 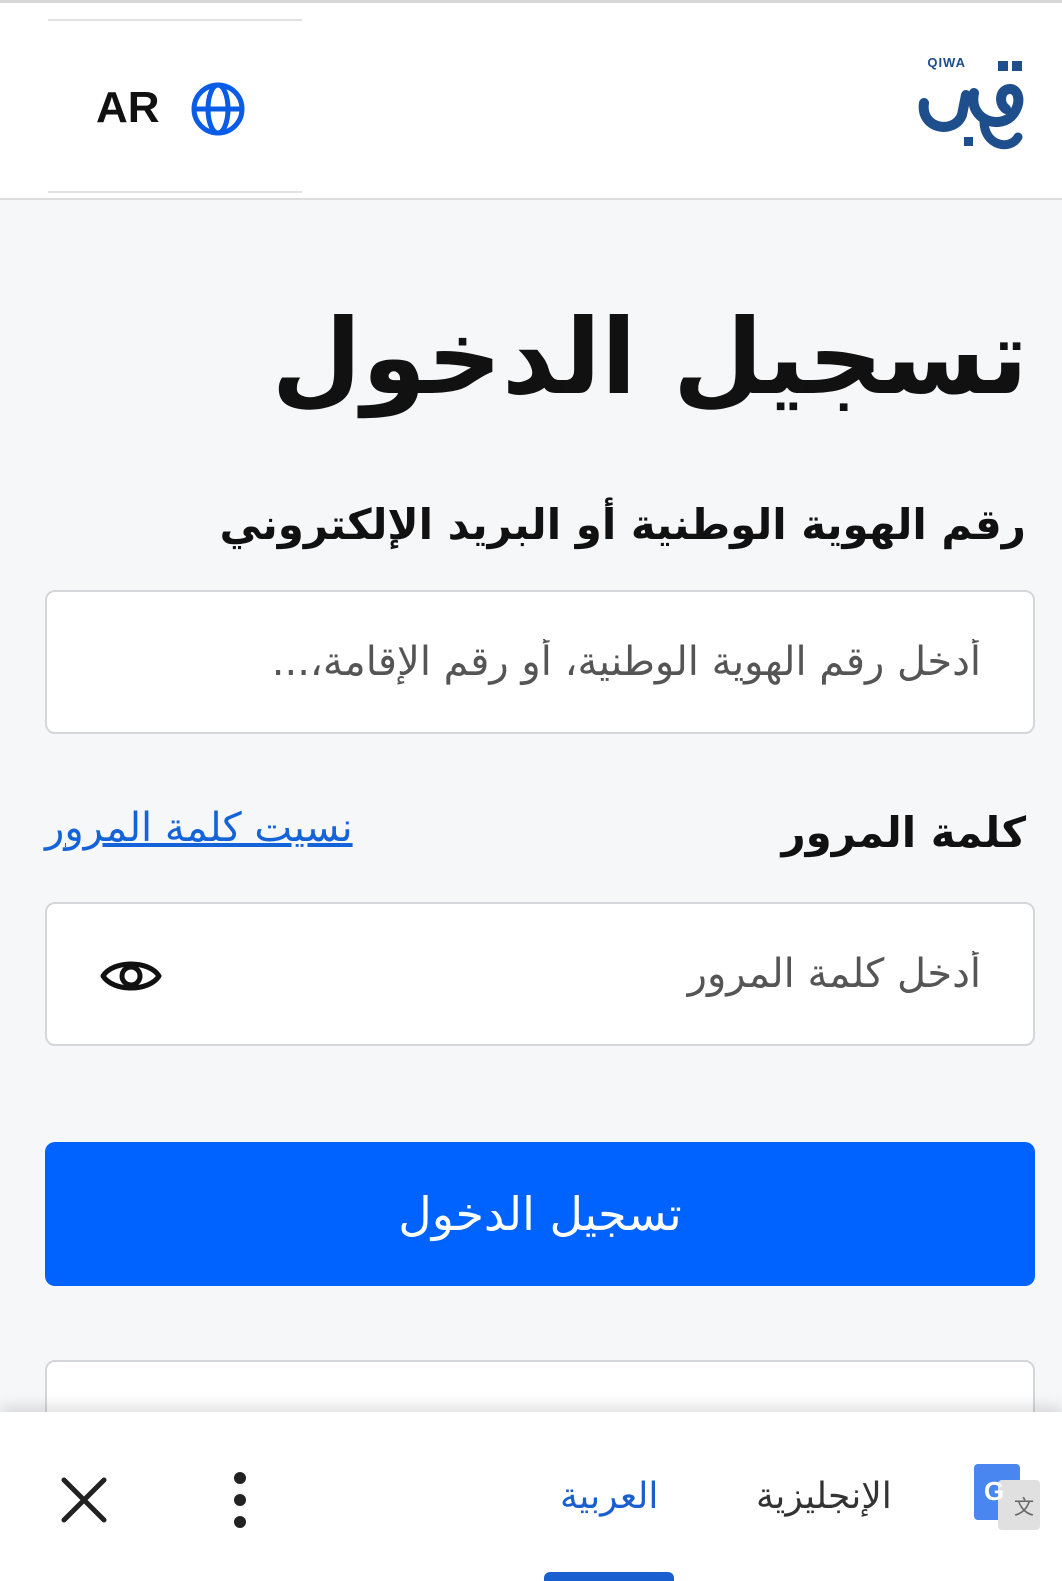 I want to click on password-input, so click(x=540, y=974).